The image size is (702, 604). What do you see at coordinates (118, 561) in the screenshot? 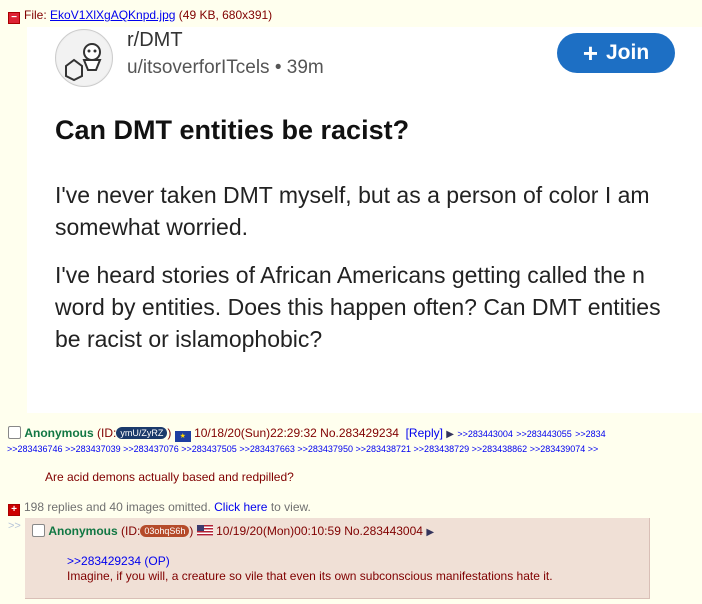
I see `quote-link: >>283429234 (OP)` at bounding box center [118, 561].